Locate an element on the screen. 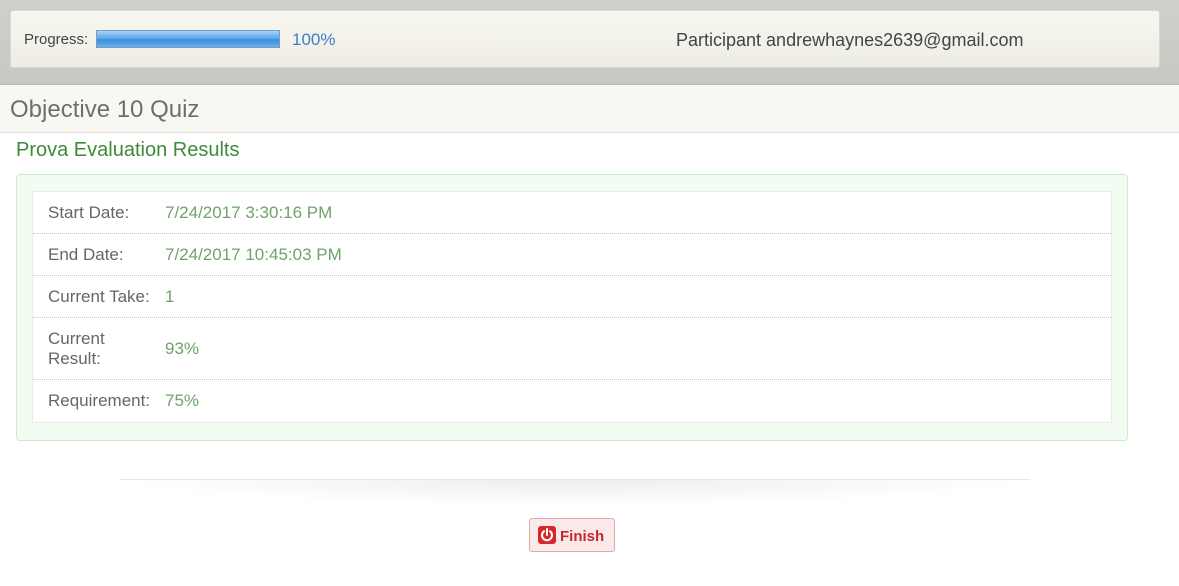  divider is located at coordinates (575, 492).